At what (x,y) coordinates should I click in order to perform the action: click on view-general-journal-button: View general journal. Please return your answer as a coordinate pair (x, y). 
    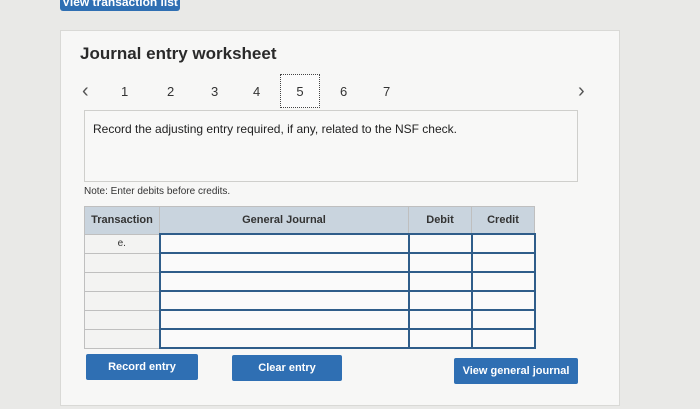
    Looking at the image, I should click on (516, 371).